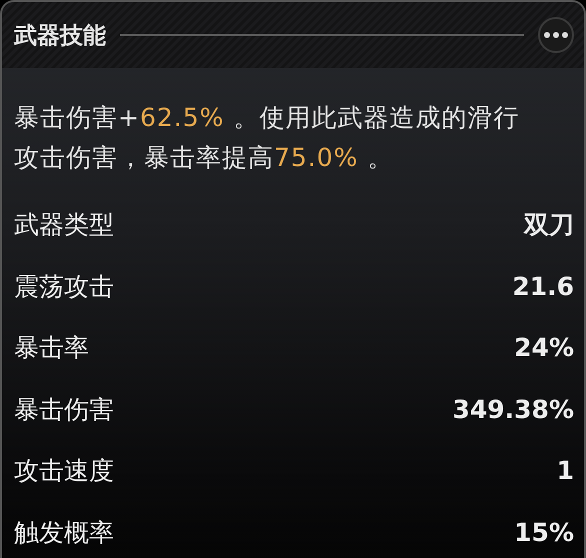 The width and height of the screenshot is (586, 558). Describe the element at coordinates (64, 471) in the screenshot. I see `stat-label: 攻击速度` at that location.